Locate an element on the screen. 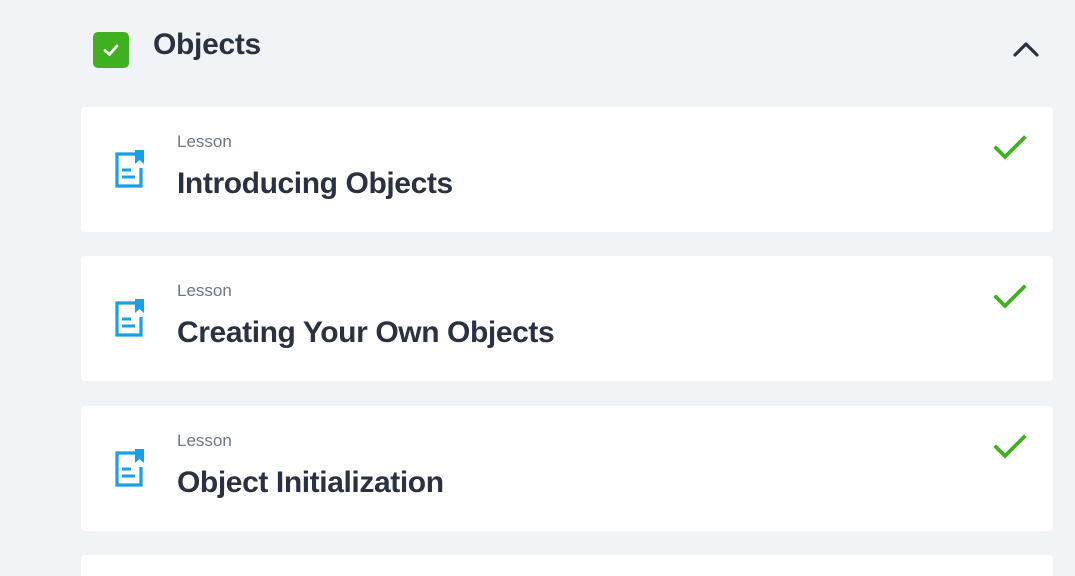 This screenshot has width=1075, height=576. lesson-title-link: Introducing Objects is located at coordinates (315, 184).